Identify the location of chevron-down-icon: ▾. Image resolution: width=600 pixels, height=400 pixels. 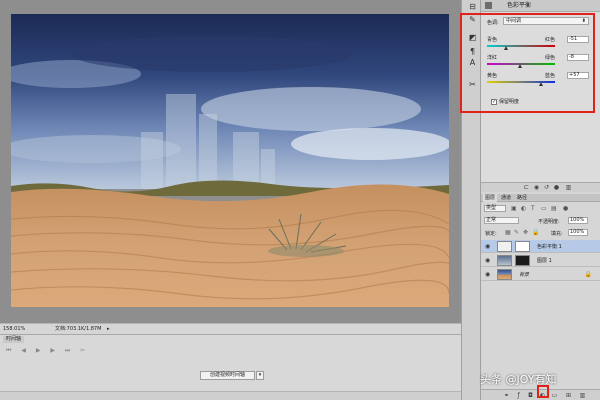
(260, 375).